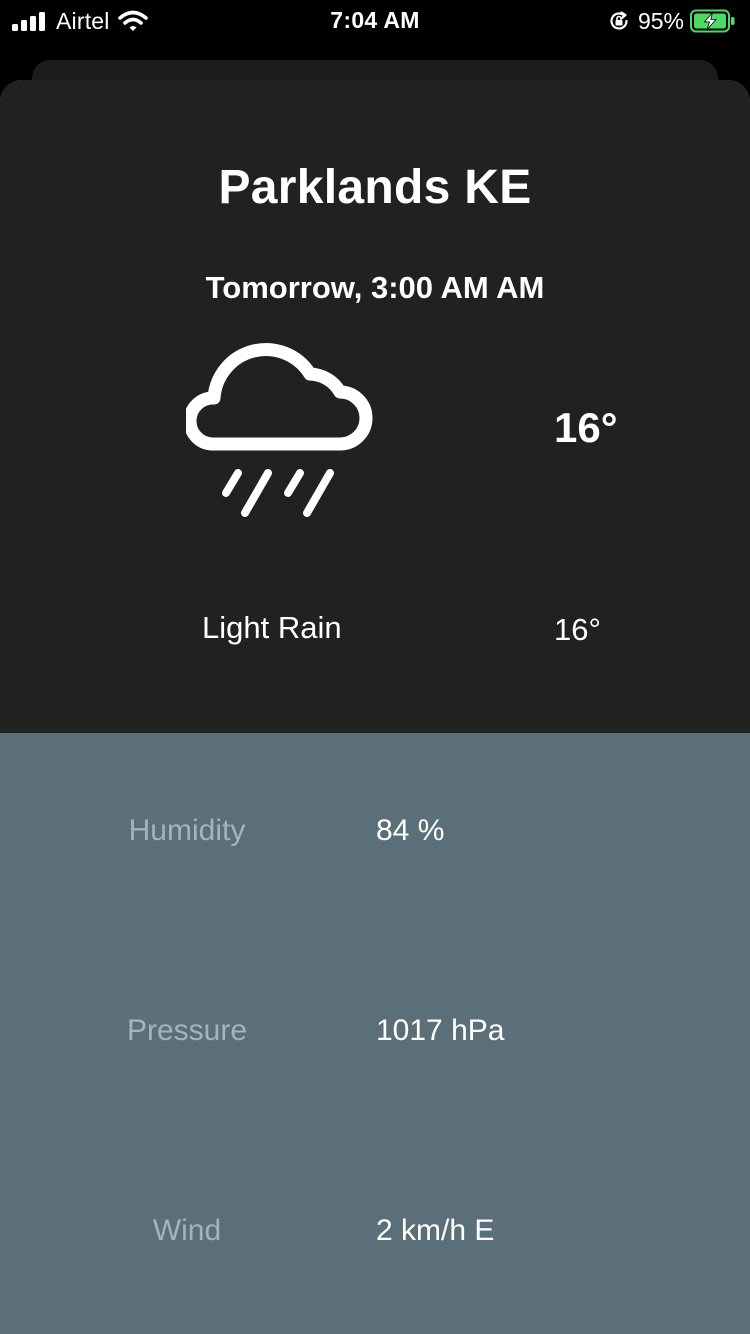 This screenshot has height=1334, width=750. Describe the element at coordinates (410, 830) in the screenshot. I see `humidity-value: 84 %` at that location.